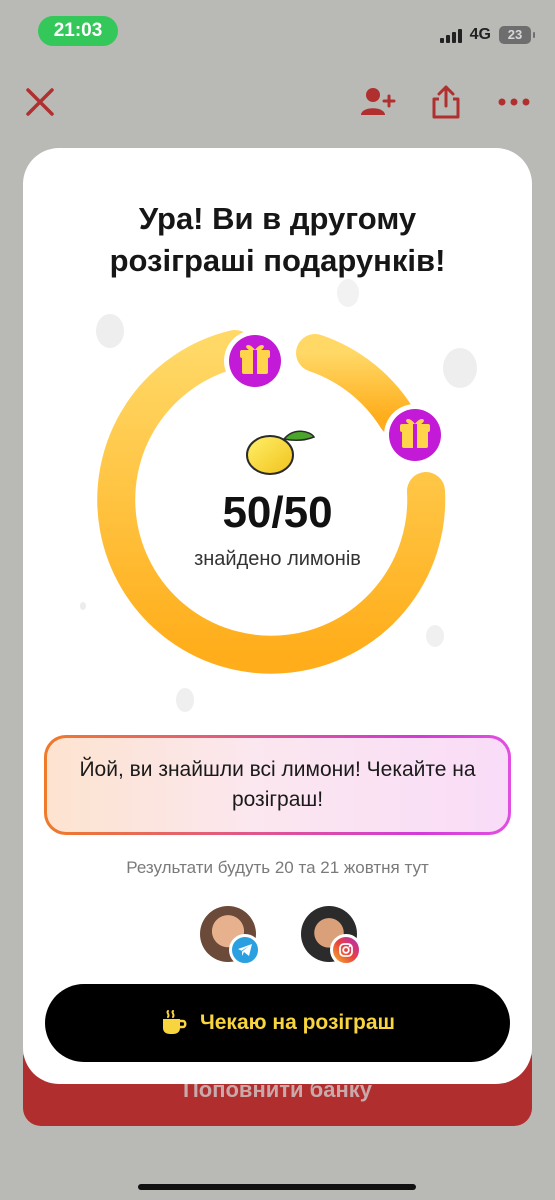 The height and width of the screenshot is (1200, 555). What do you see at coordinates (378, 102) in the screenshot?
I see `add-user-icon` at bounding box center [378, 102].